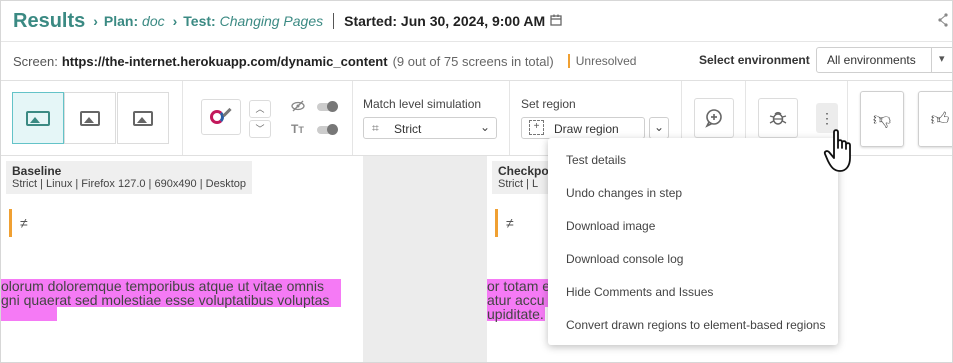  I want to click on calendar-icon, so click(556, 21).